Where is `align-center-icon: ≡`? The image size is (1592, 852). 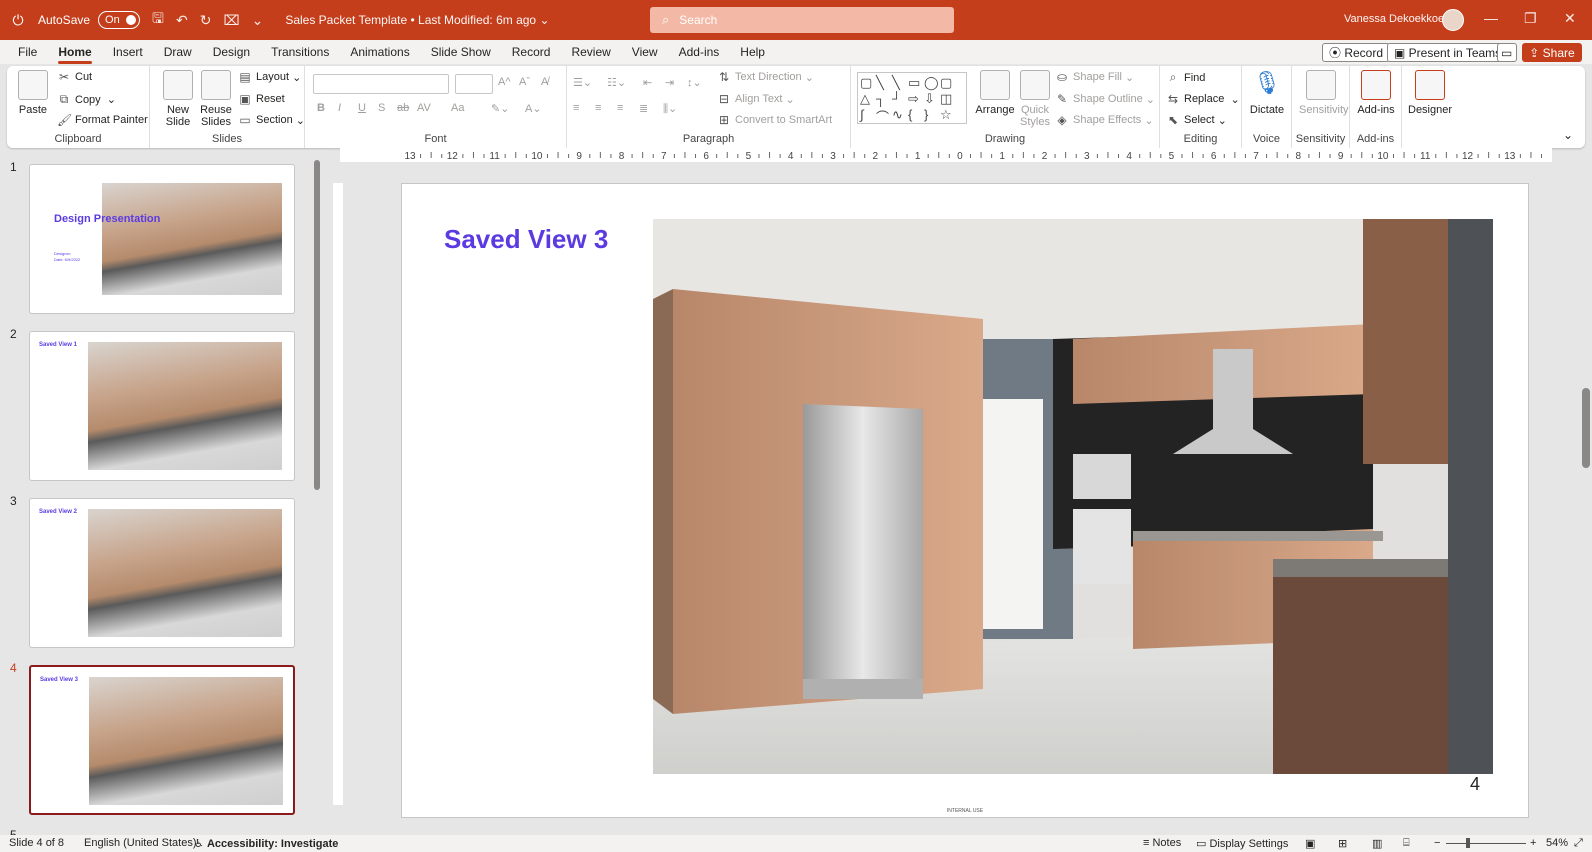
align-center-icon: ≡ is located at coordinates (598, 108).